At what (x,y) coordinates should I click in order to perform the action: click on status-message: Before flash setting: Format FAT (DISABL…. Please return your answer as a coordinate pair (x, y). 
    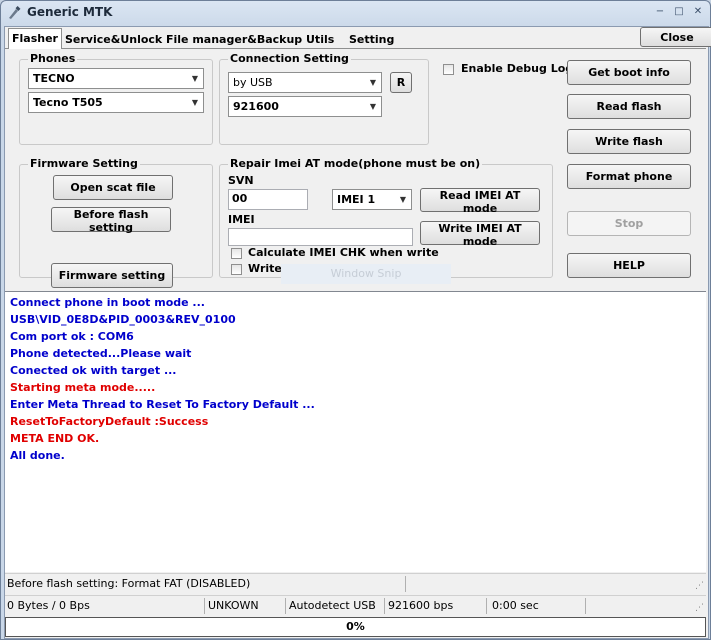
    Looking at the image, I should click on (129, 583).